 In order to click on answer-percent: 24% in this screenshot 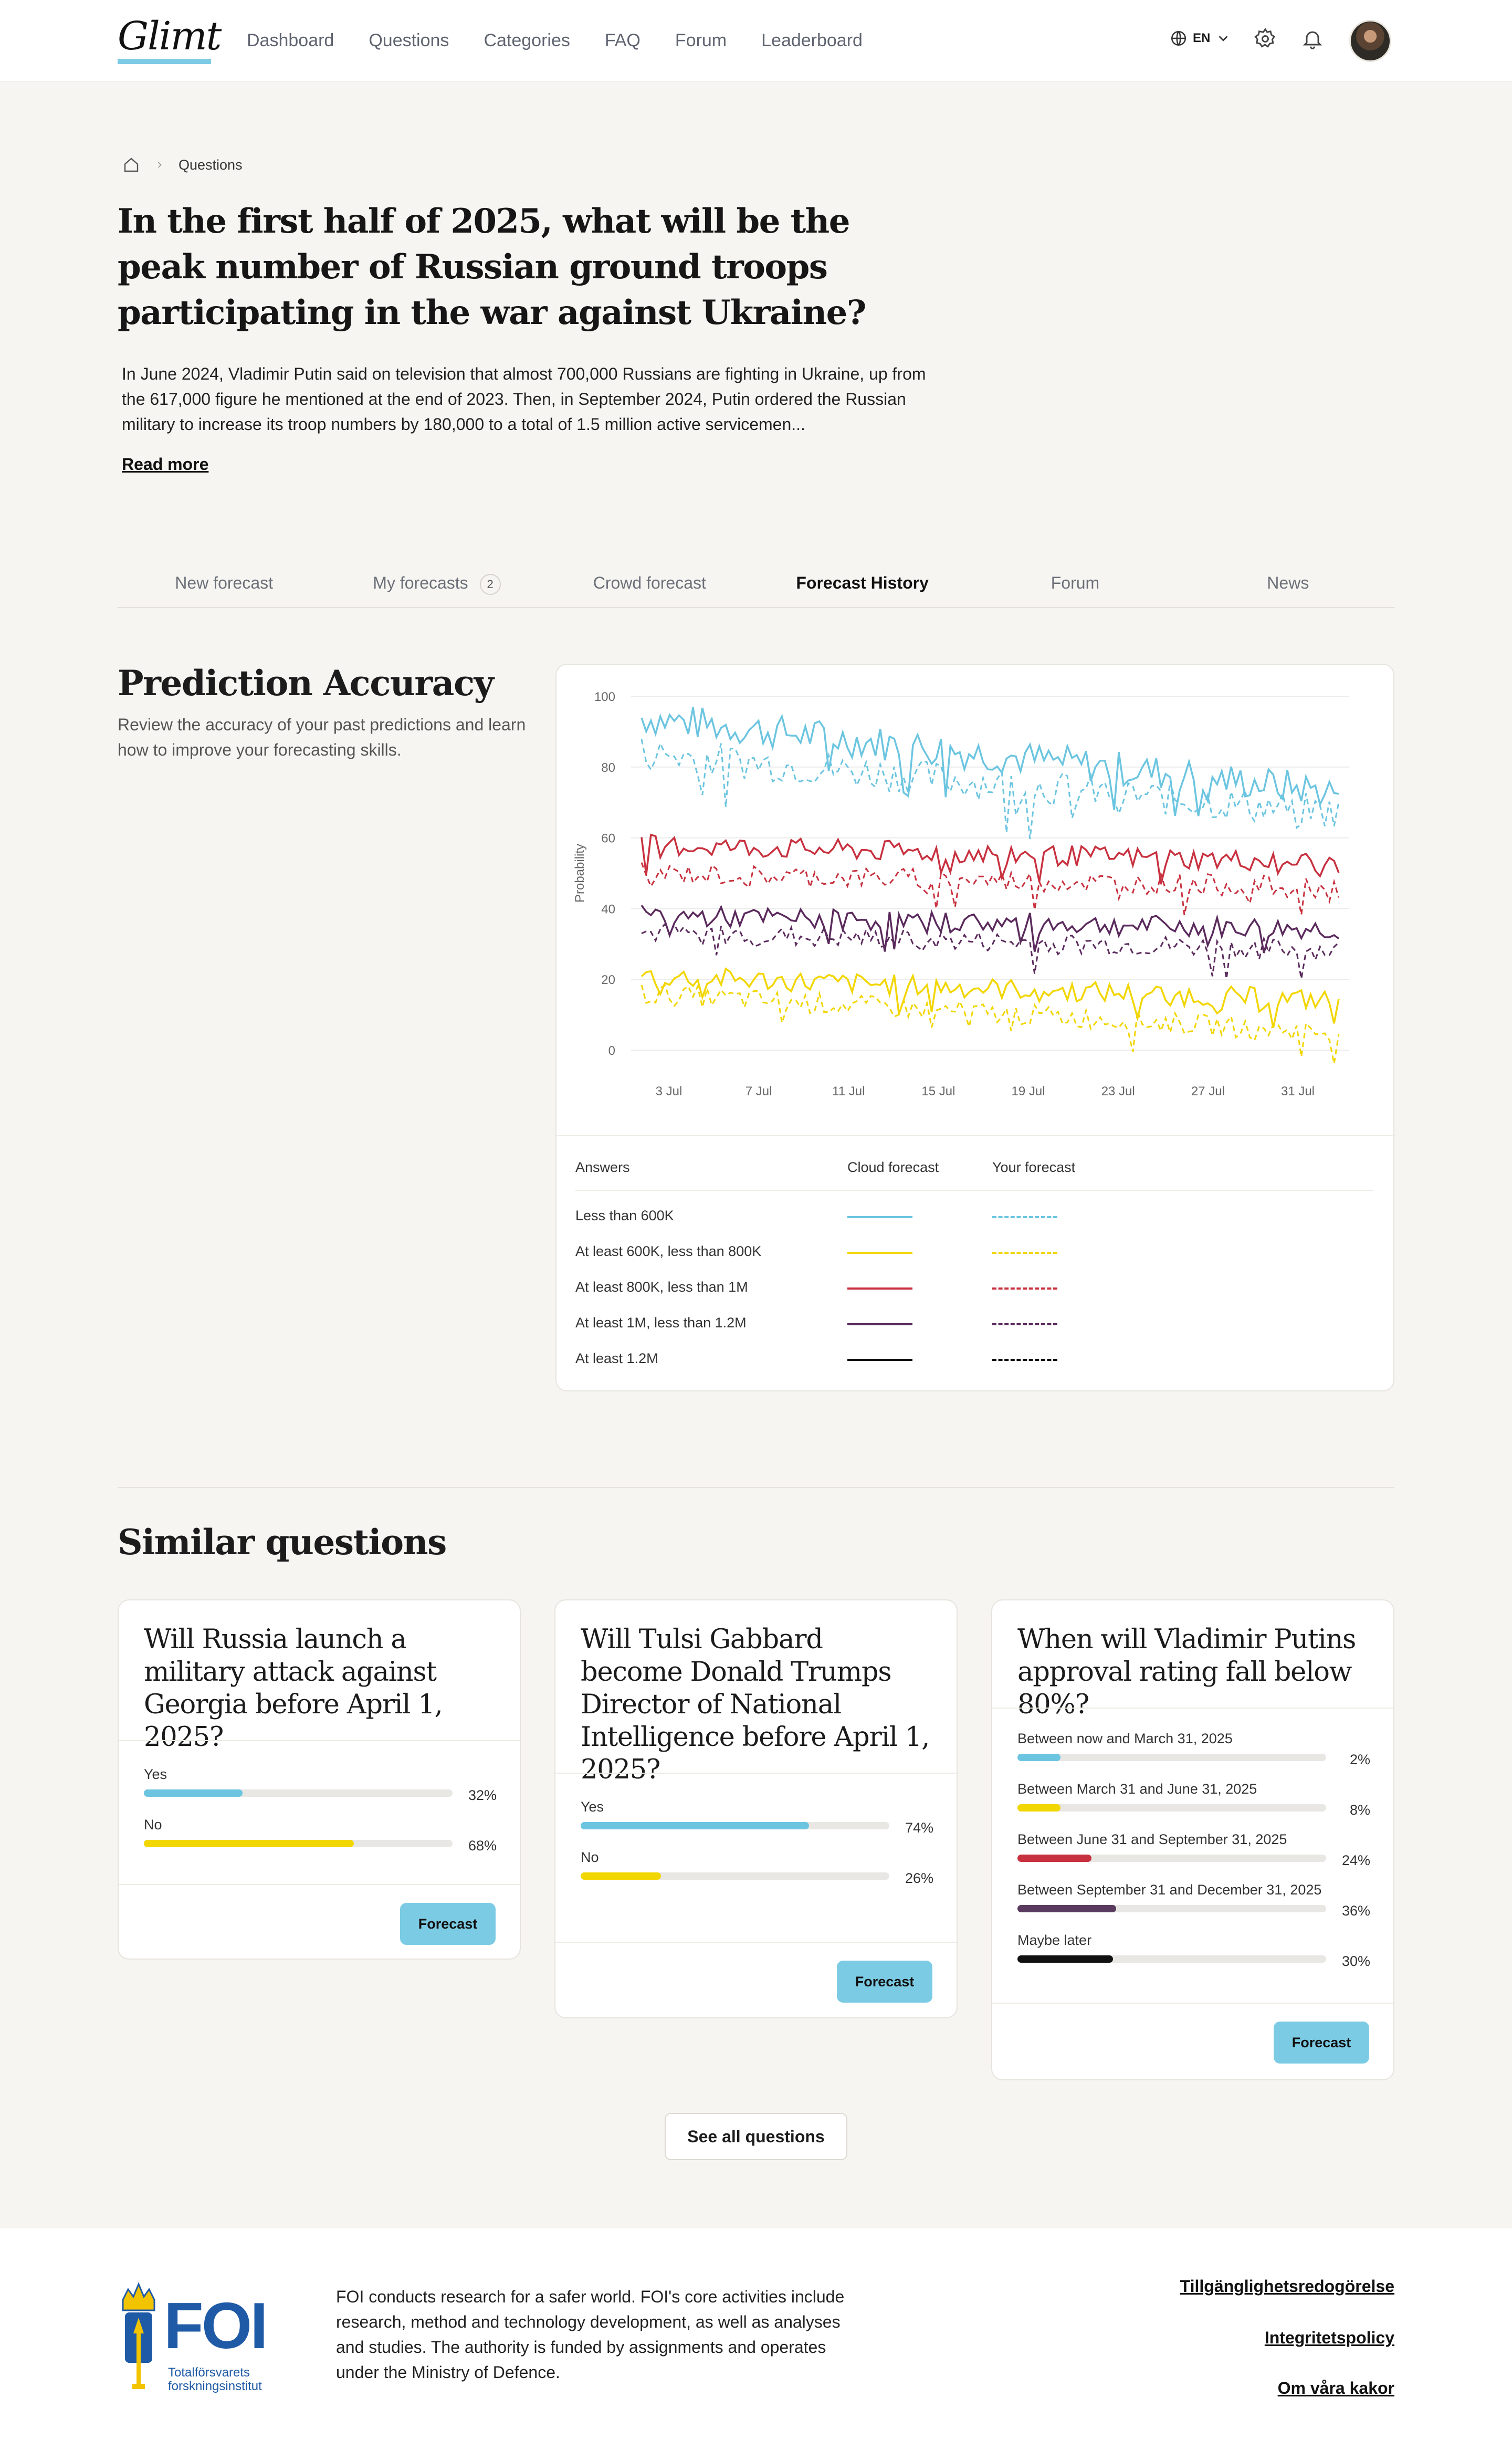, I will do `click(1355, 1860)`.